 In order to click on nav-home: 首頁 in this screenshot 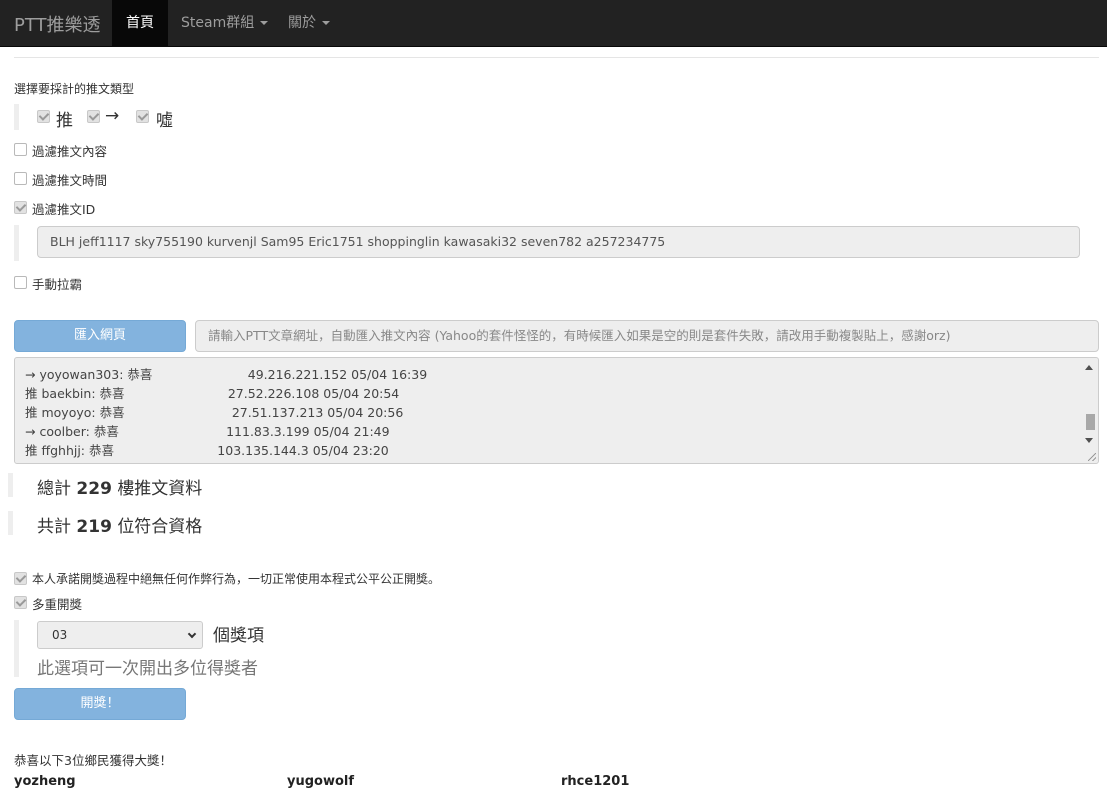, I will do `click(140, 23)`.